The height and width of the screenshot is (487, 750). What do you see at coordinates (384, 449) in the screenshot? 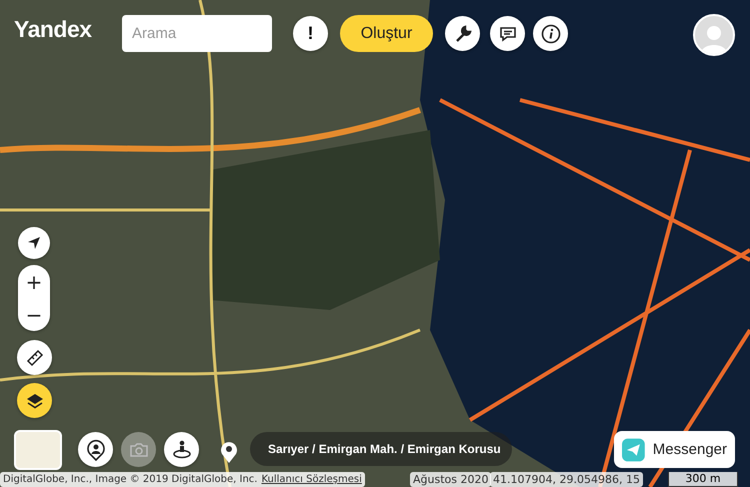
I see `breadcrumb: Sarıyer / Emirgan Mah. / Emirgan Korusu` at bounding box center [384, 449].